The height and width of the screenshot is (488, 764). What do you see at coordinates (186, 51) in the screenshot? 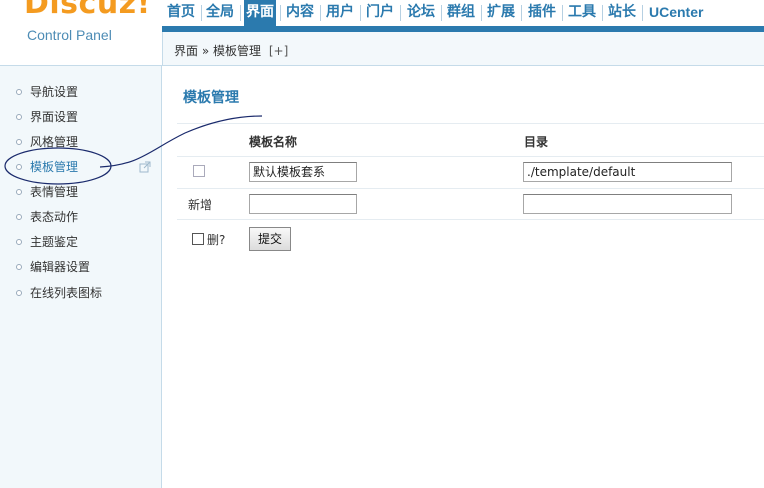
I see `breadcrumb-section: 界面` at bounding box center [186, 51].